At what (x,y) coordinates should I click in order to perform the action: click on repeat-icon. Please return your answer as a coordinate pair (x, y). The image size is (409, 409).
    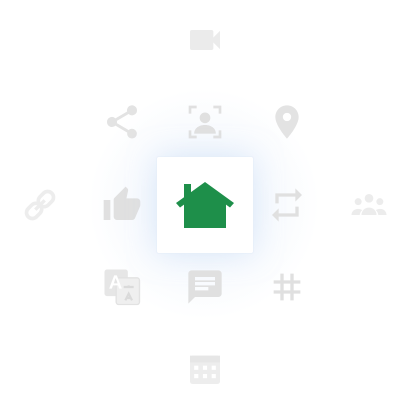
    Looking at the image, I should click on (287, 205).